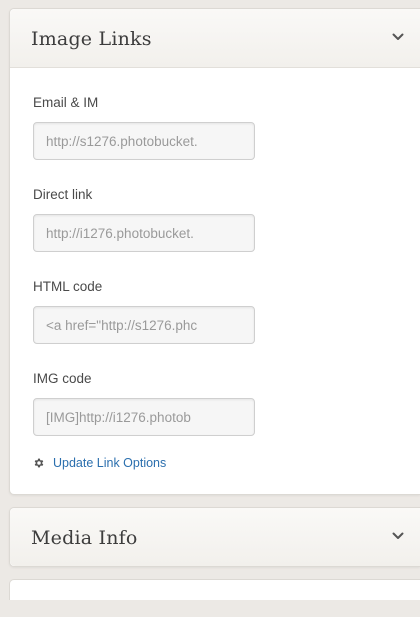 The height and width of the screenshot is (617, 420). What do you see at coordinates (66, 102) in the screenshot?
I see `email-im-label: Email & IM` at bounding box center [66, 102].